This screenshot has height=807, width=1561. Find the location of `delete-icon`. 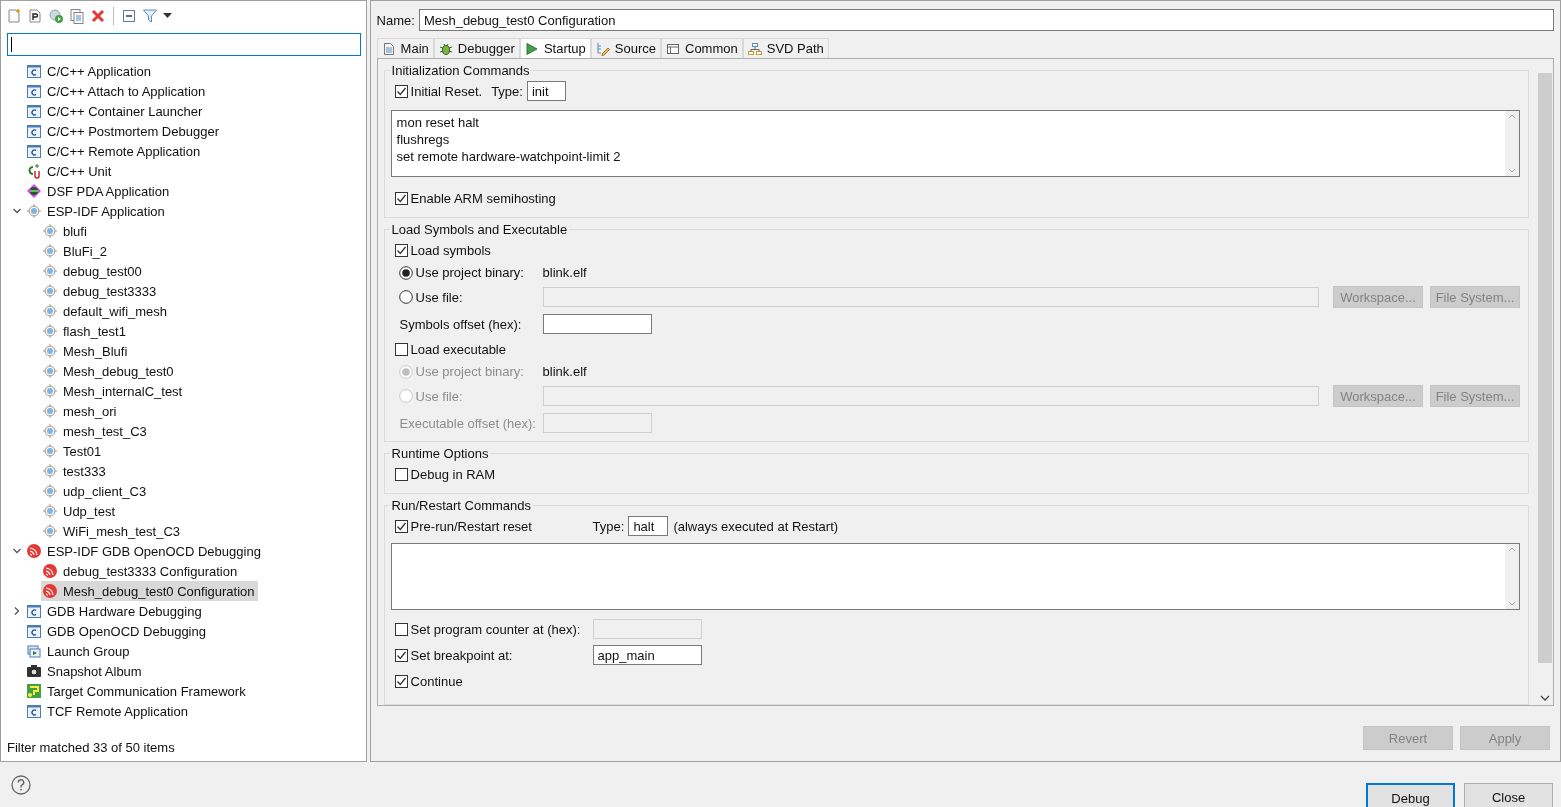

delete-icon is located at coordinates (98, 16).